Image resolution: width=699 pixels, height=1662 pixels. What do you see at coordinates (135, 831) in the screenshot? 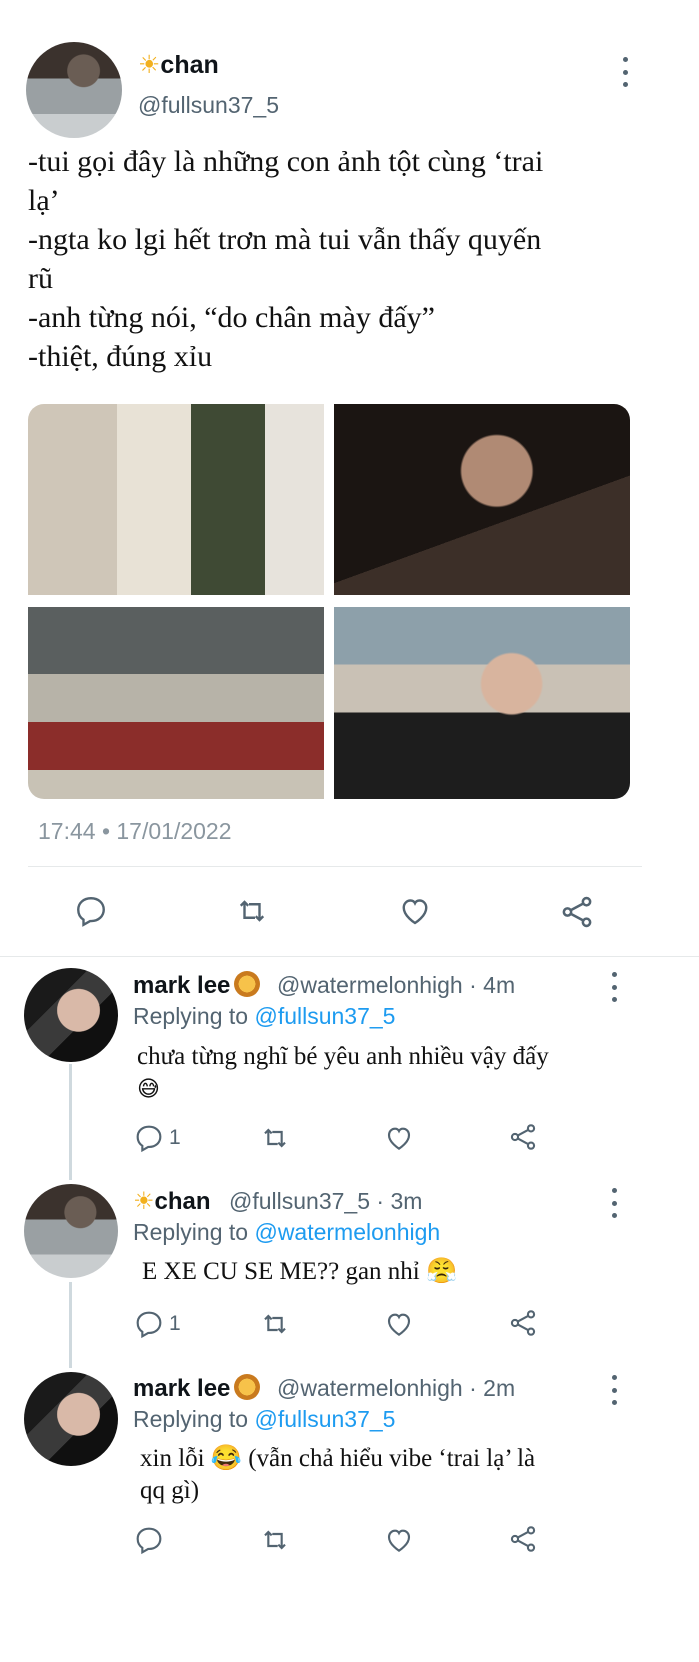
I see `tweet-timestamp: 17:44 • 17/01/2022` at bounding box center [135, 831].